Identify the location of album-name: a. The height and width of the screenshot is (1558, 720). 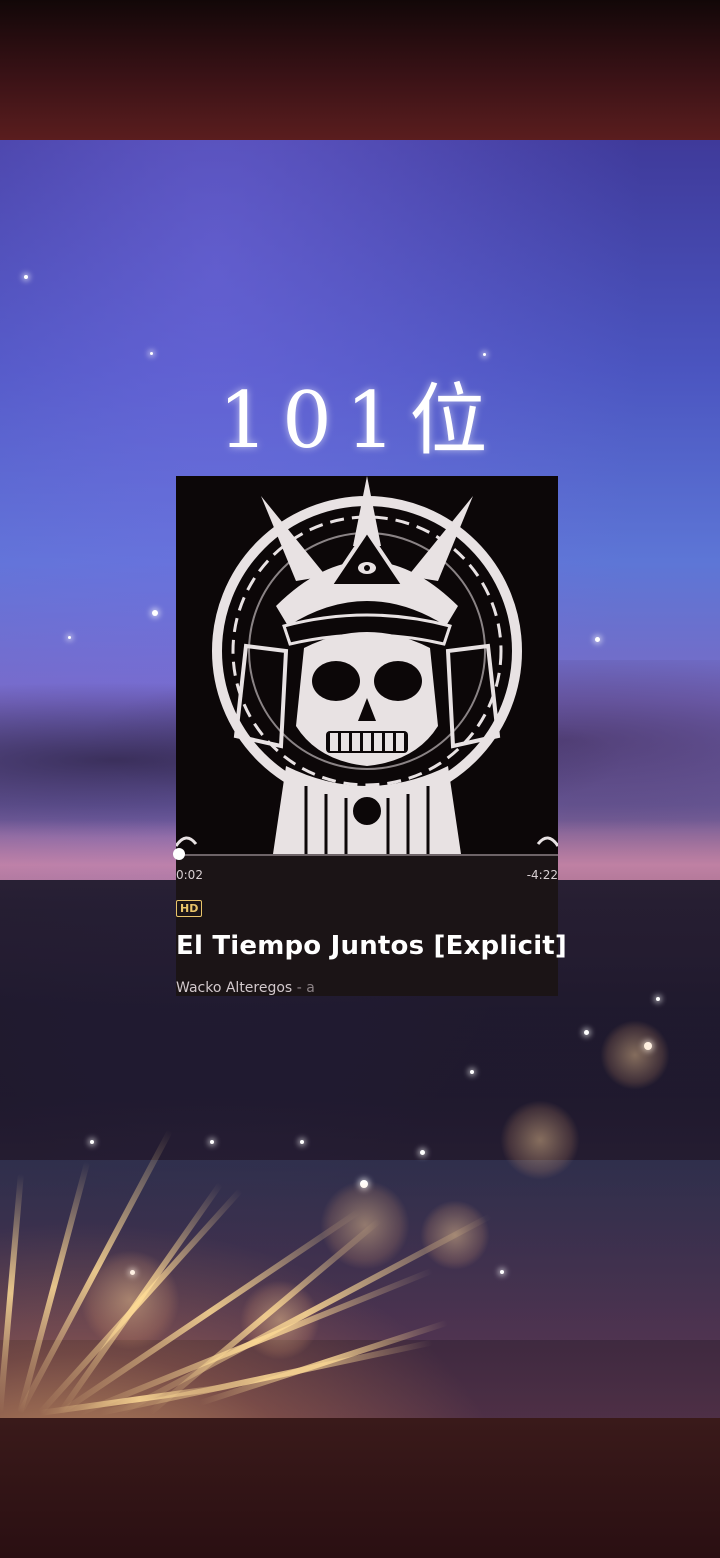
(310, 988).